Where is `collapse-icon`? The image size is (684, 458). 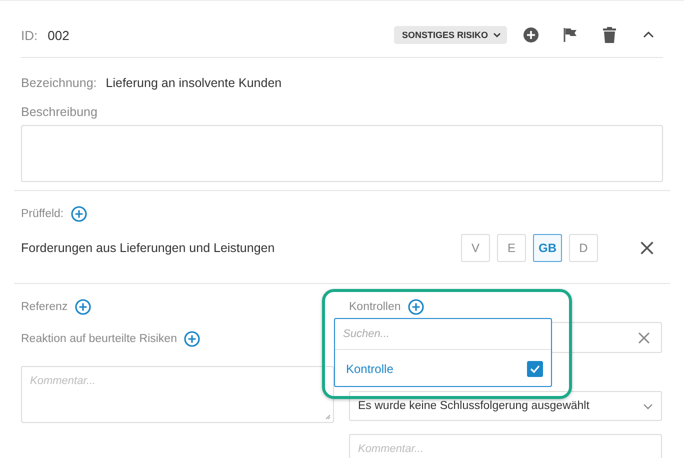
collapse-icon is located at coordinates (648, 35).